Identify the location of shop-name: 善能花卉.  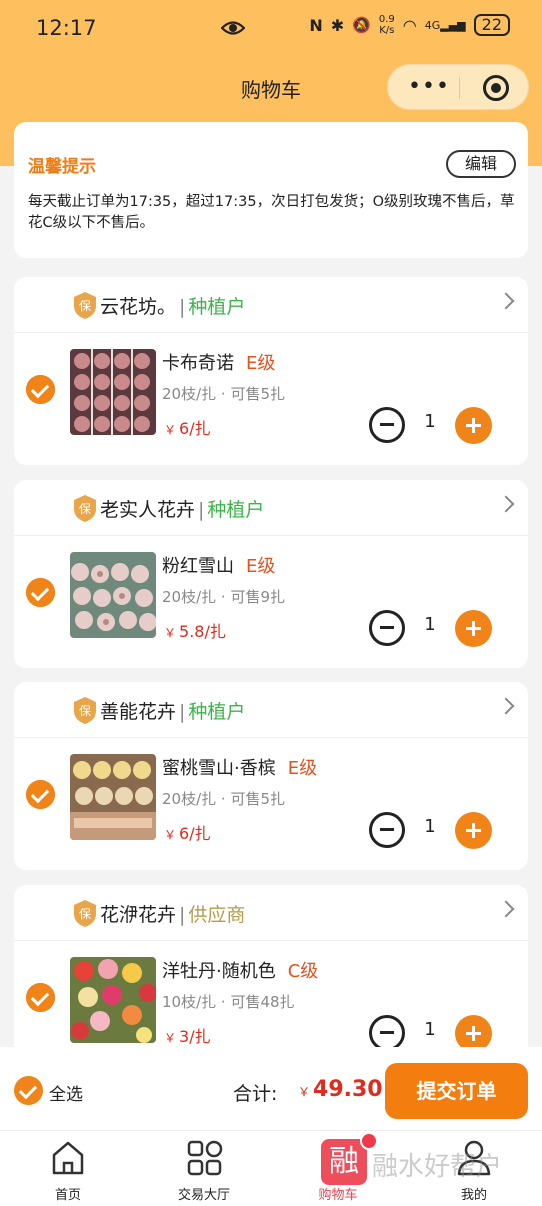
(138, 712).